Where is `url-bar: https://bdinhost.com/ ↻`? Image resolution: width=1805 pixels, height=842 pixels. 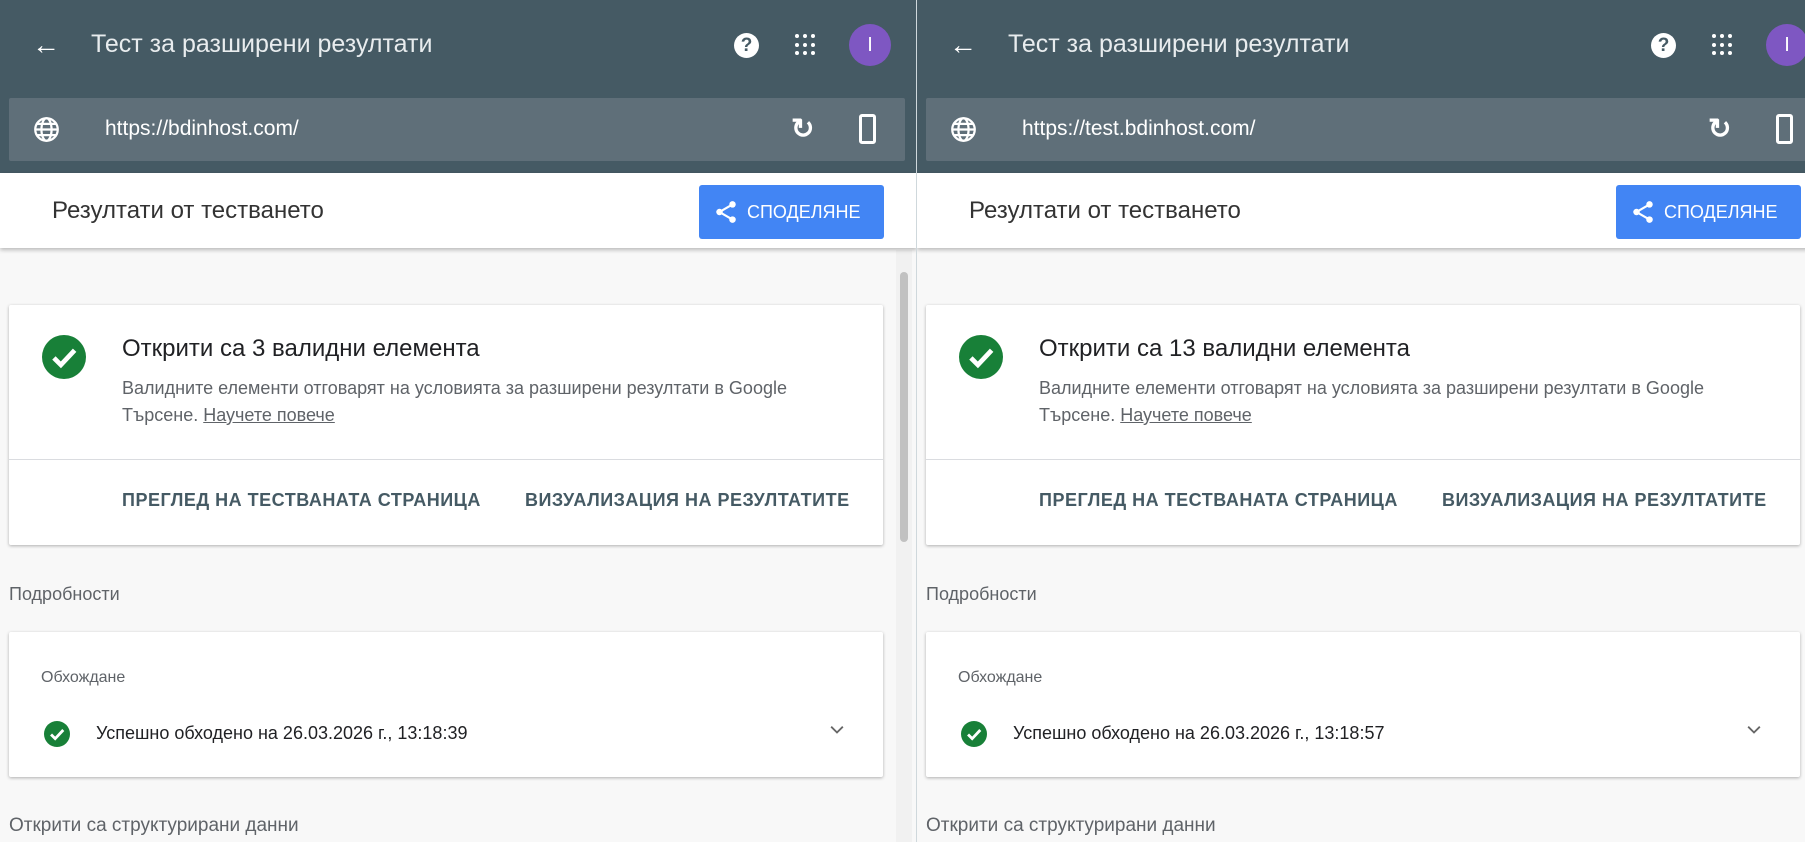 url-bar: https://bdinhost.com/ ↻ is located at coordinates (457, 129).